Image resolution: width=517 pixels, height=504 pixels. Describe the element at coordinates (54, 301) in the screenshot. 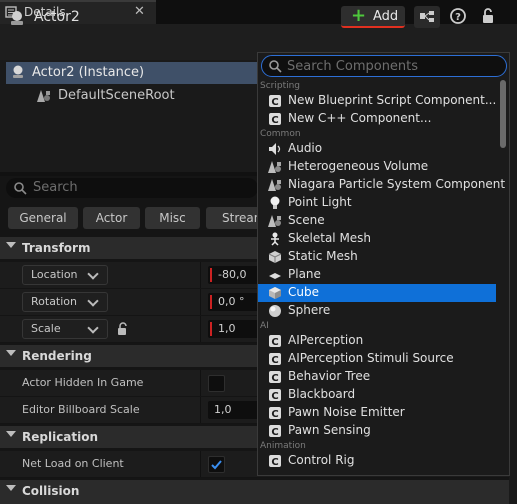

I see `dropdown-label: Rotation` at that location.